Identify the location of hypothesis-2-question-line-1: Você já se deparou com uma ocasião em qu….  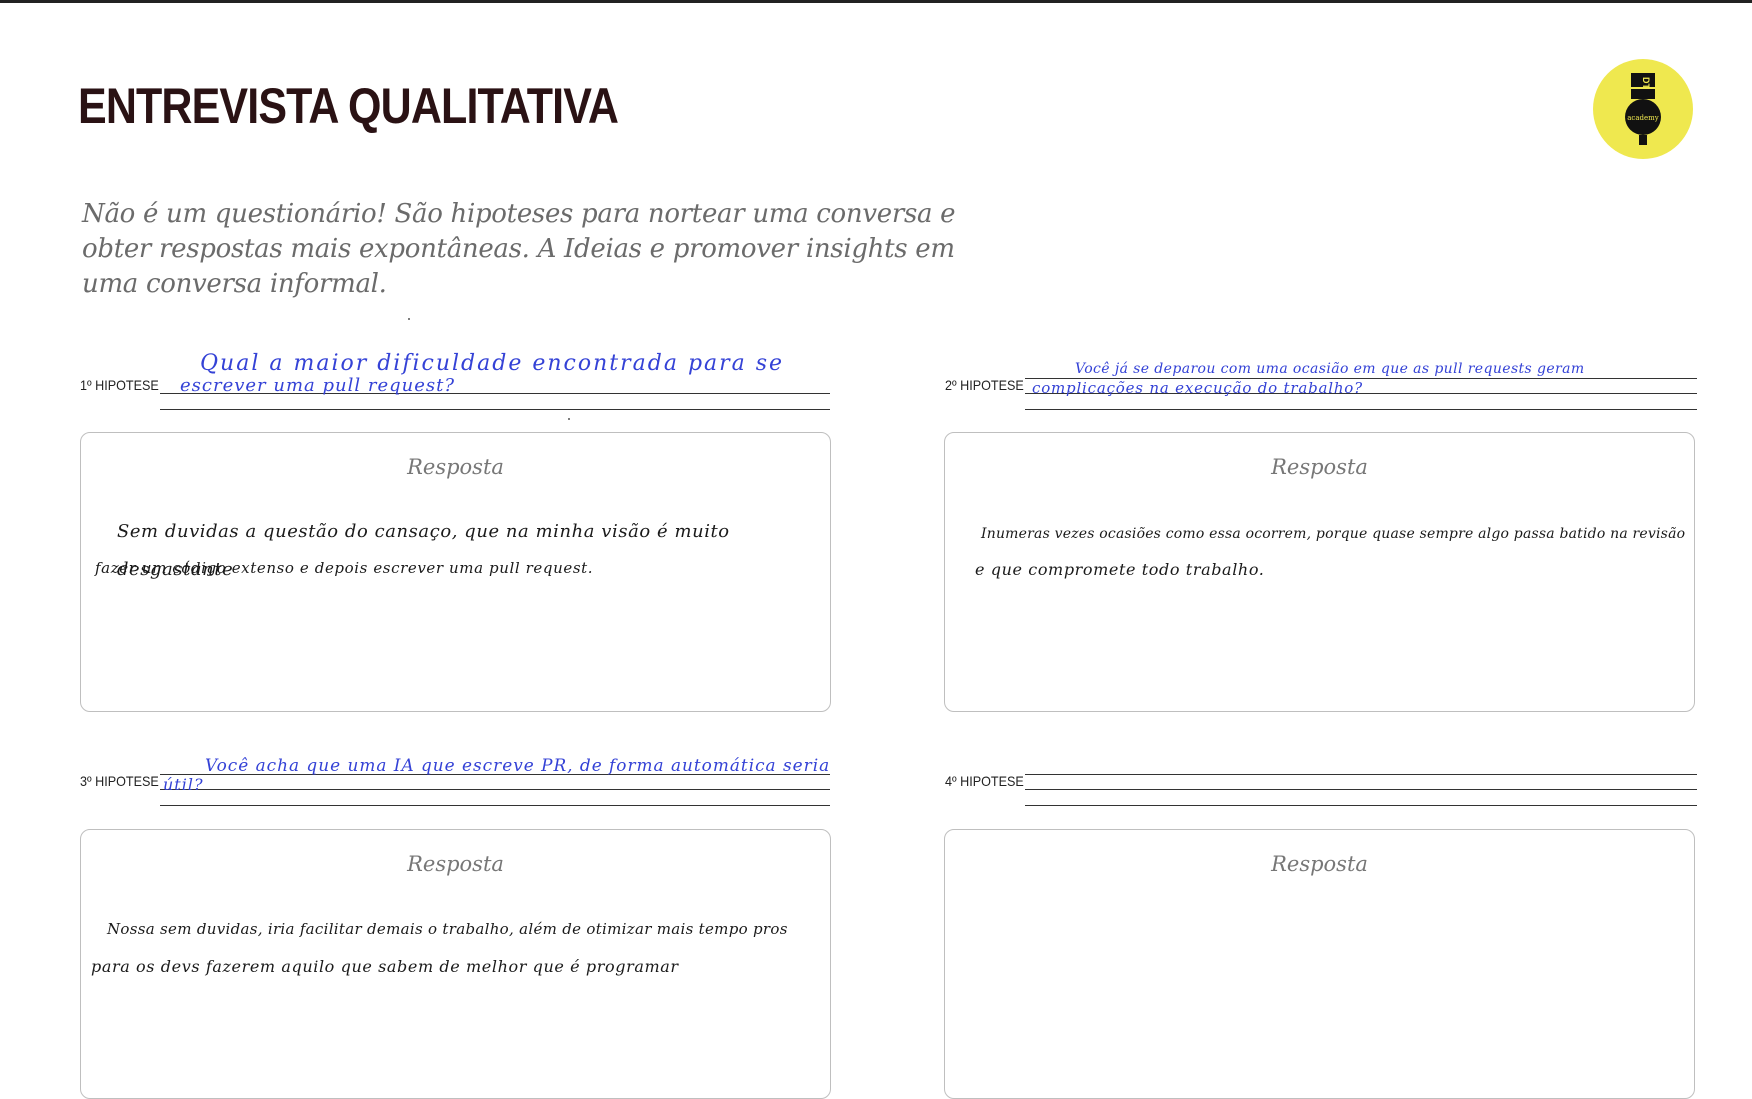
(1330, 369).